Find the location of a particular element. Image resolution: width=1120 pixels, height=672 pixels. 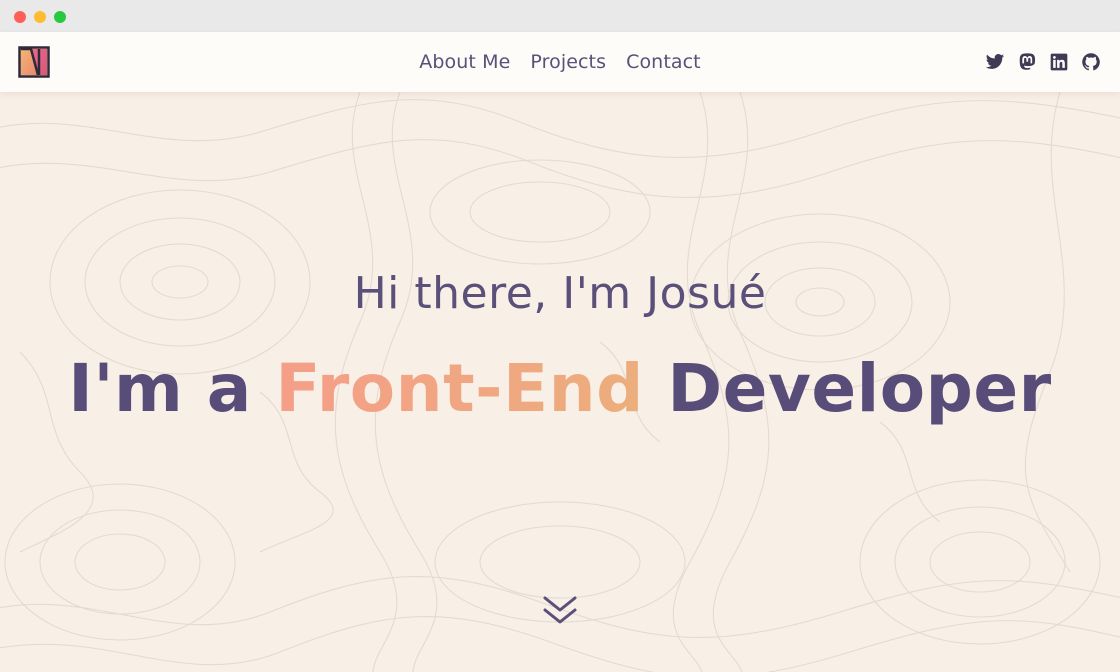

mastodon-icon is located at coordinates (1027, 62).